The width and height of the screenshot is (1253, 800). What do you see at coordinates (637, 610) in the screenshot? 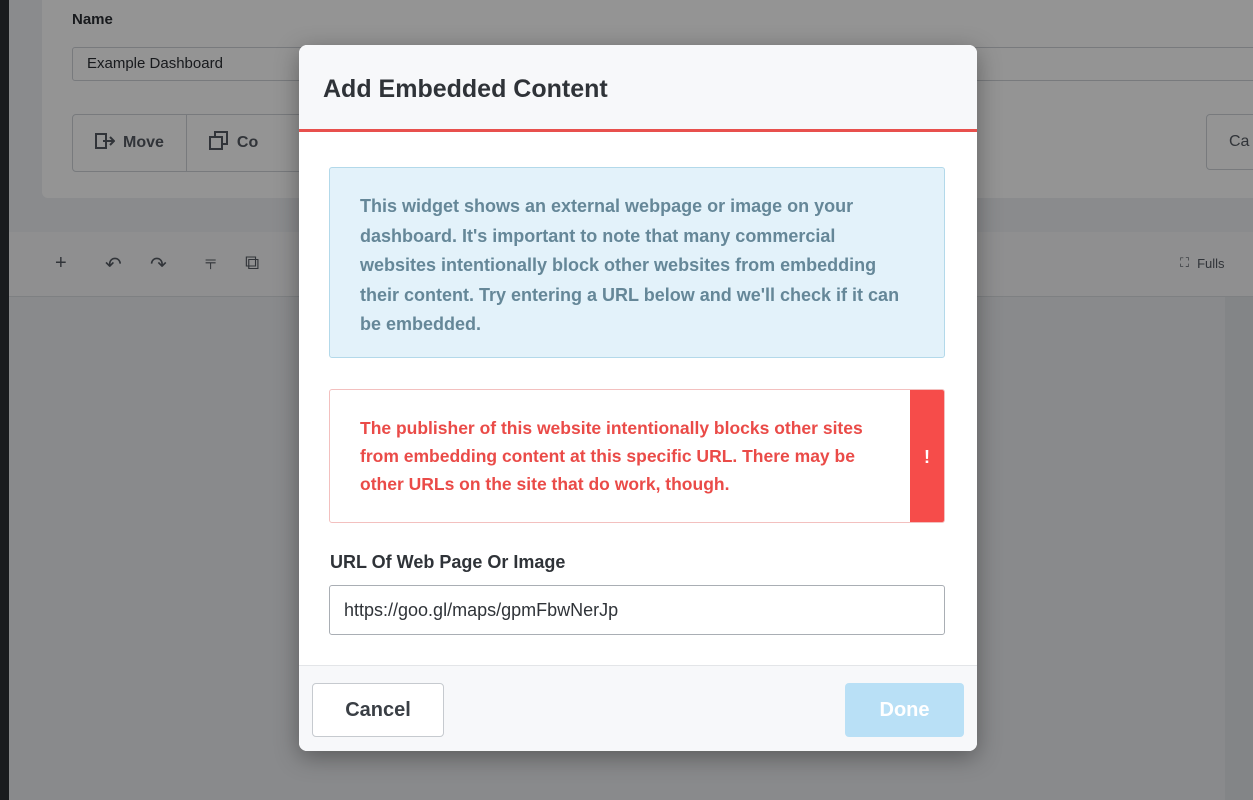
I see `url-input` at bounding box center [637, 610].